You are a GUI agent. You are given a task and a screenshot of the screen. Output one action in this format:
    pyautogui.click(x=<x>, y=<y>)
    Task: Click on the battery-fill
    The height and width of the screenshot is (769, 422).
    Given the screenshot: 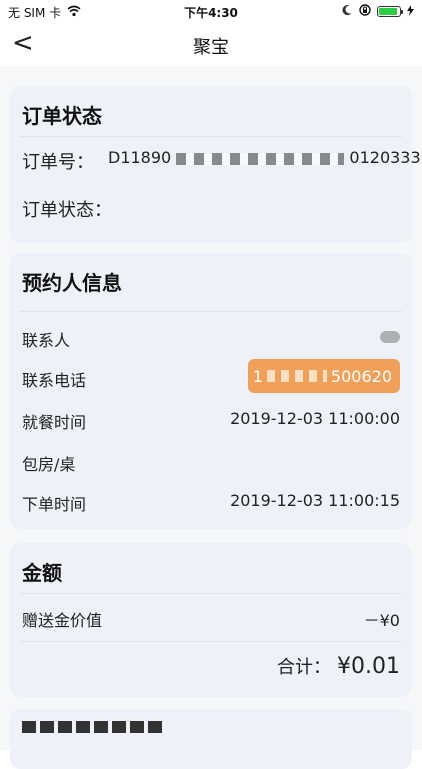 What is the action you would take?
    pyautogui.click(x=388, y=11)
    